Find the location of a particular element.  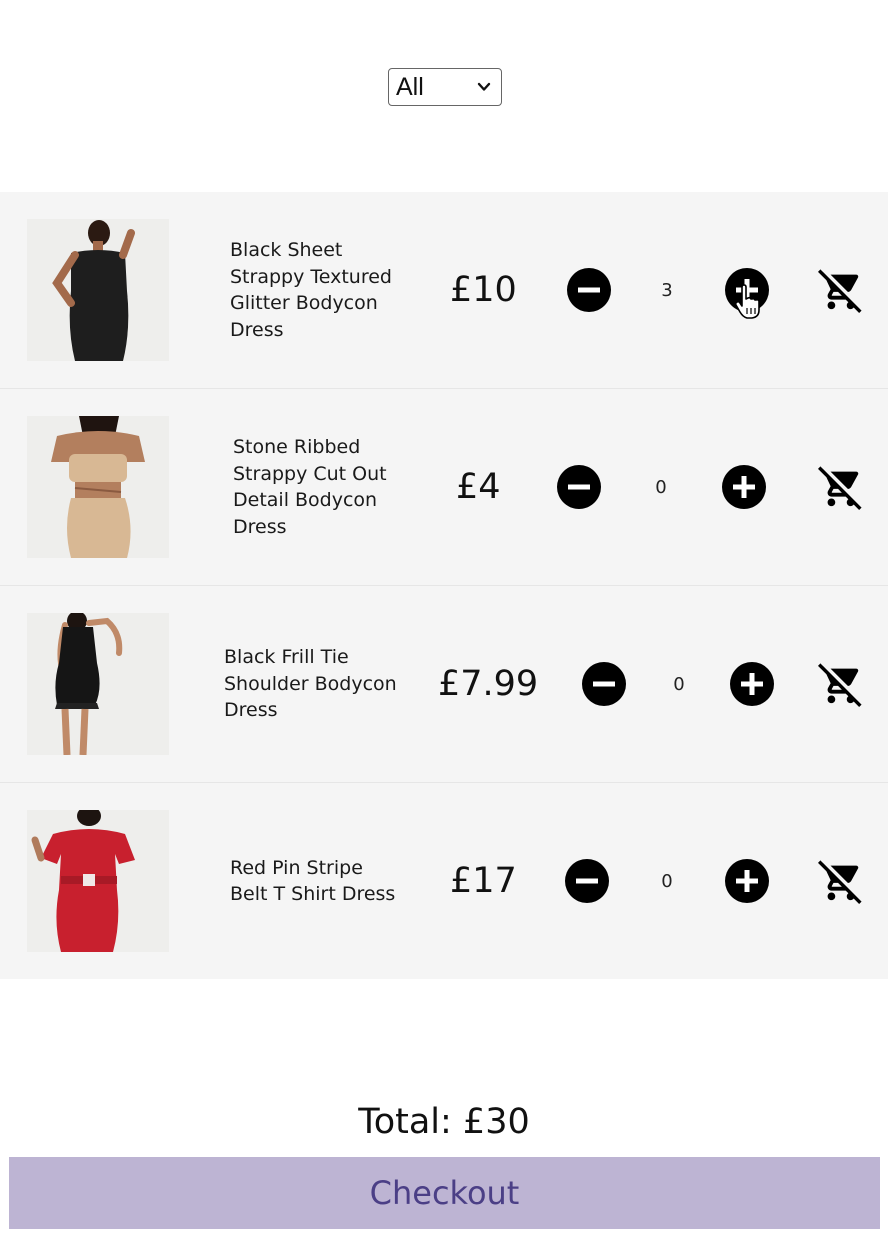

cart-total: Total: £30 is located at coordinates (444, 1122).